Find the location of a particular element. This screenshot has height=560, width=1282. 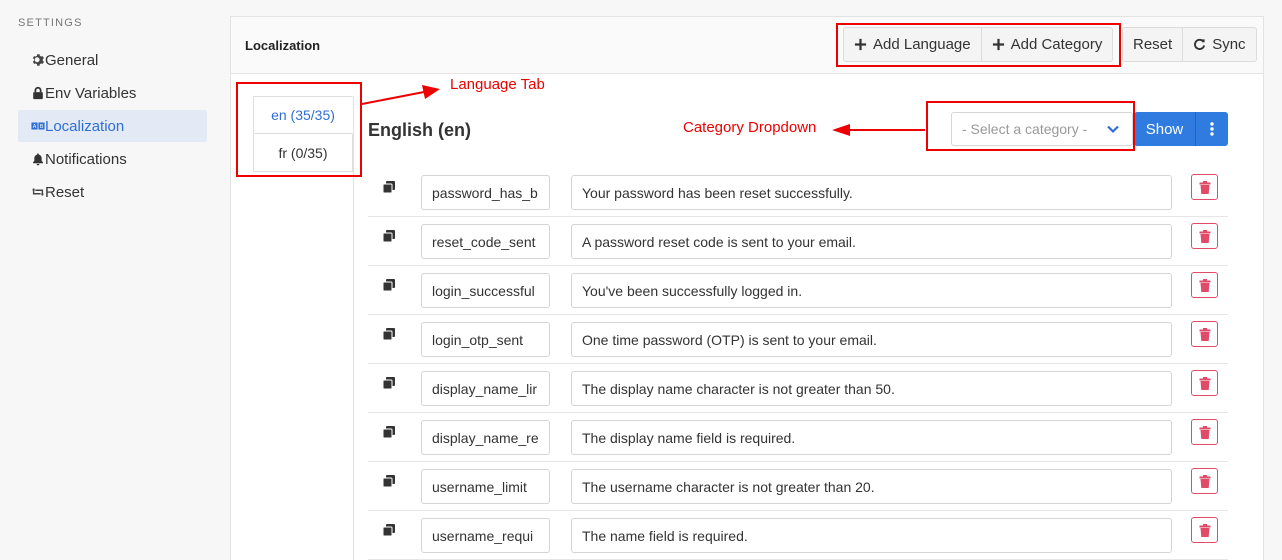

sidebar-item-label: Localization is located at coordinates (85, 126).